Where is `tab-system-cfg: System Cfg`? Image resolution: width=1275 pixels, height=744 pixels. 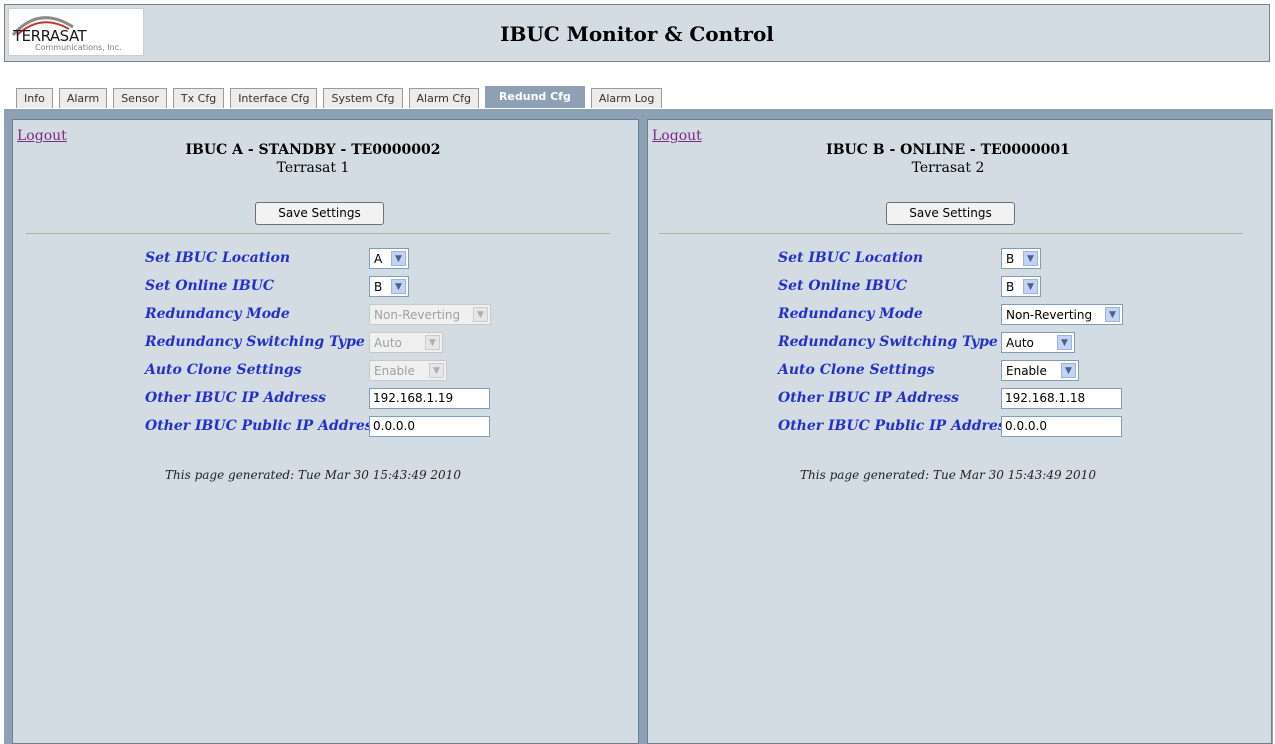 tab-system-cfg: System Cfg is located at coordinates (363, 98).